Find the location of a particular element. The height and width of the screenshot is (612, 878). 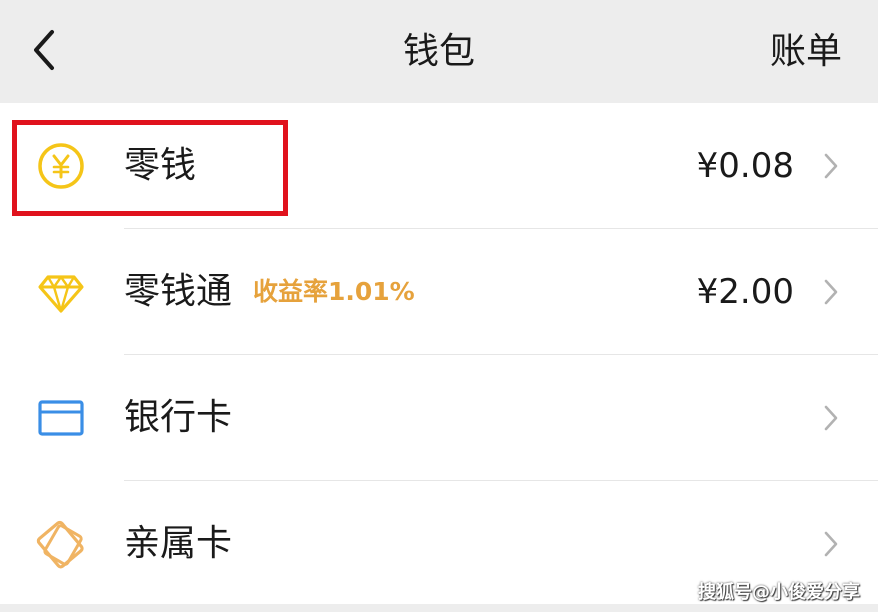

family-card-icon is located at coordinates (61, 544).